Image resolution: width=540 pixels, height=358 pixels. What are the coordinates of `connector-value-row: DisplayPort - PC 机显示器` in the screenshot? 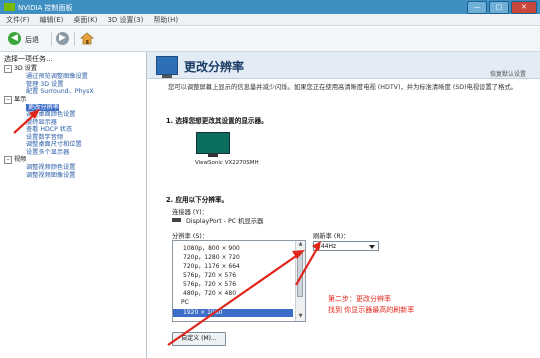 It's located at (217, 220).